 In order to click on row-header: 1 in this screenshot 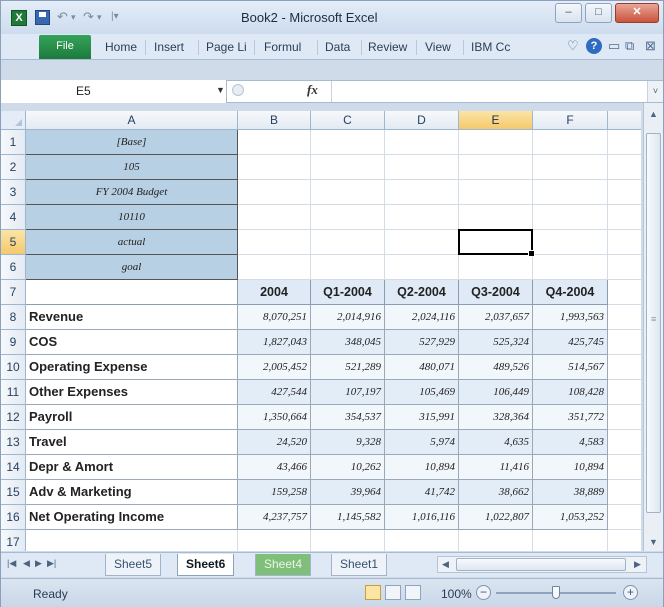, I will do `click(13, 142)`.